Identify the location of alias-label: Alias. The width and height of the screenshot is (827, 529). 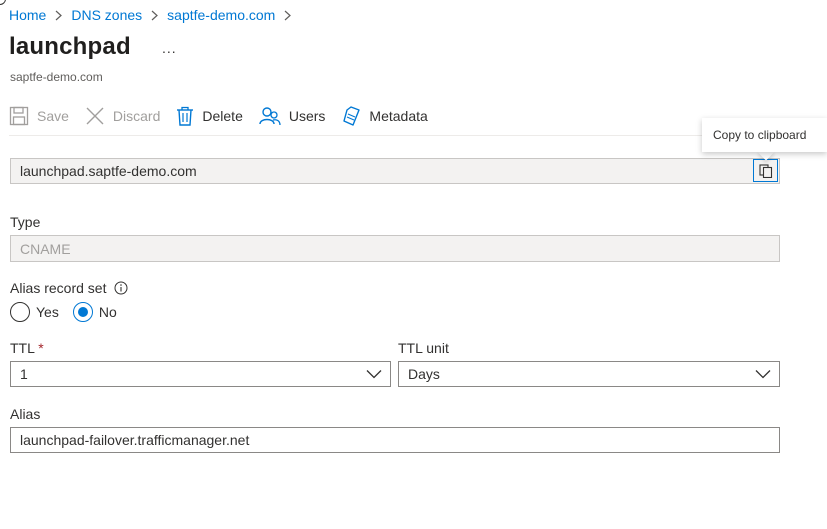
(25, 414).